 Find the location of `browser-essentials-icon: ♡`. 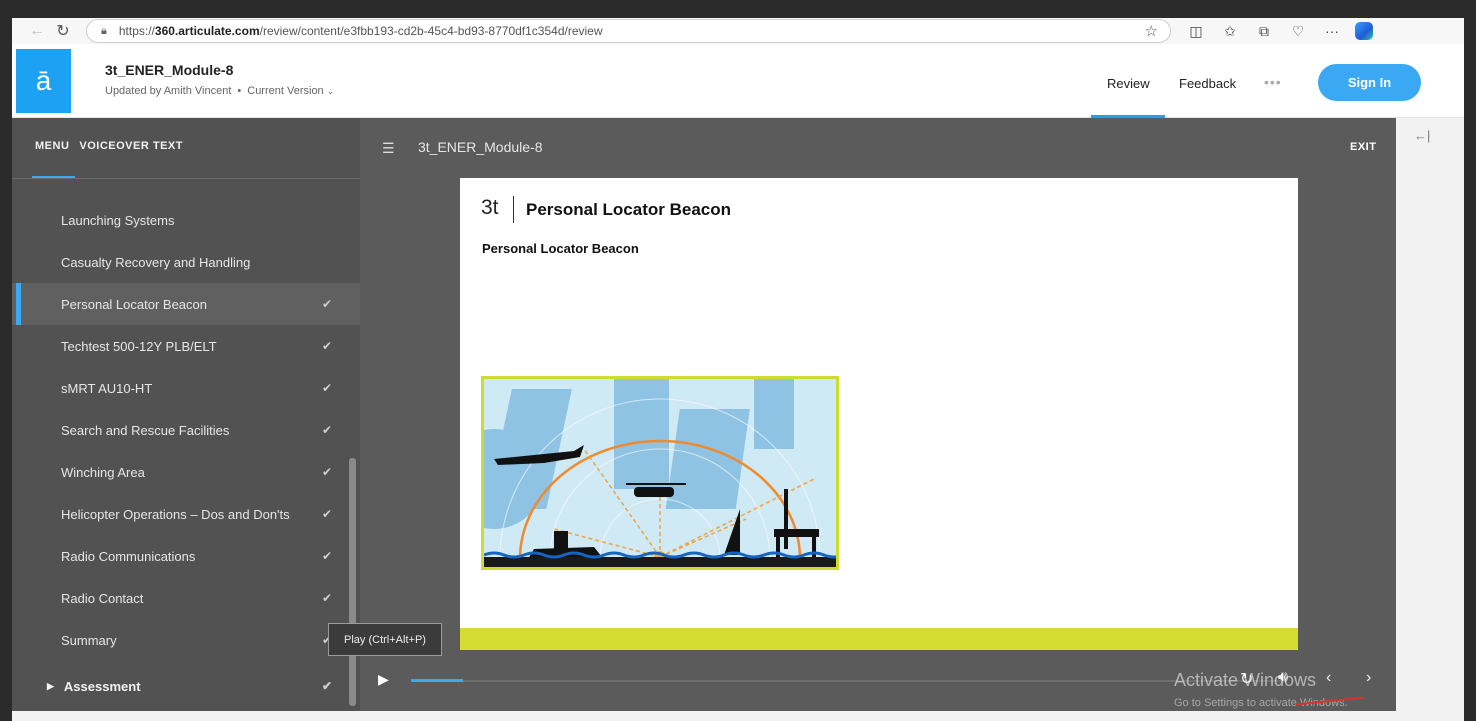

browser-essentials-icon: ♡ is located at coordinates (1298, 31).